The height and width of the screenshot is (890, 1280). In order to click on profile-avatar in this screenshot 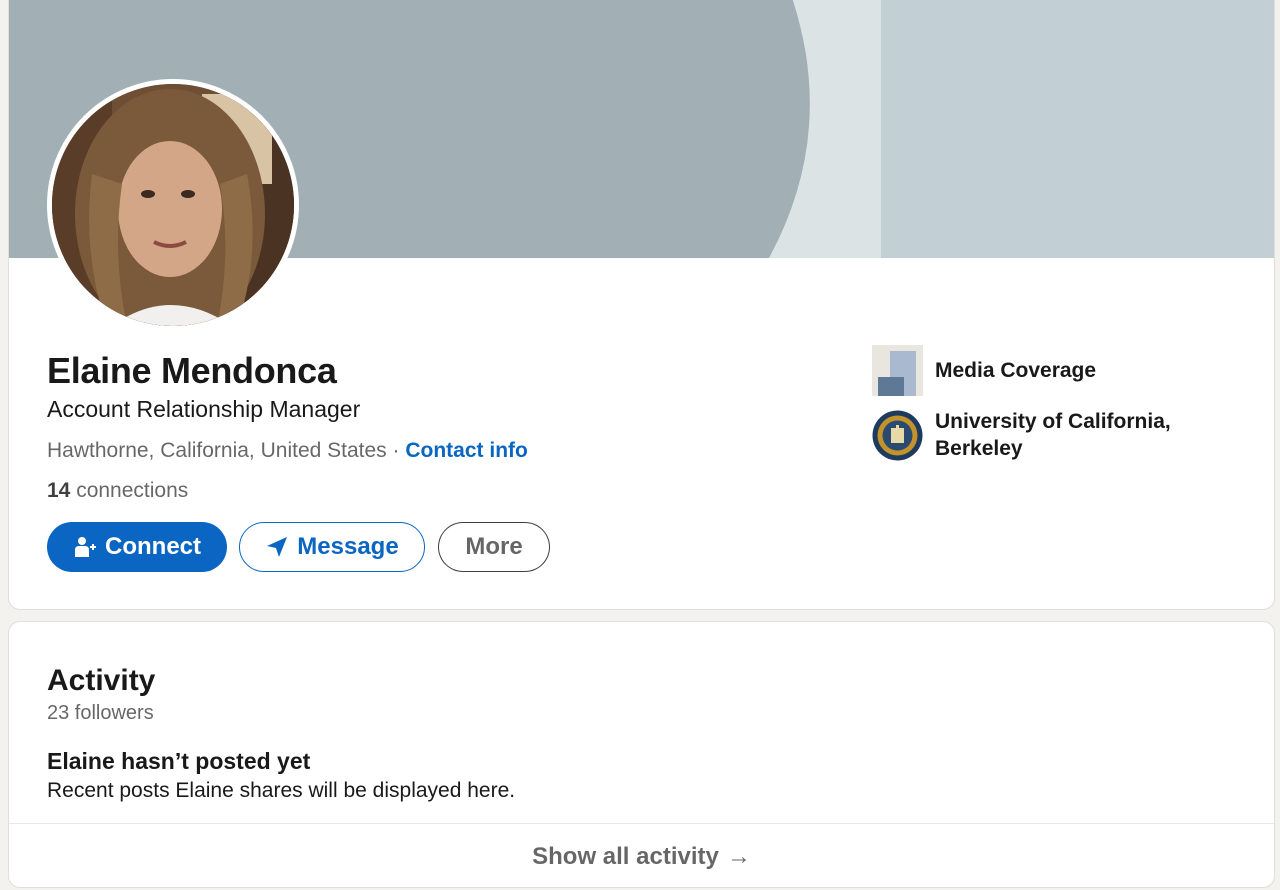, I will do `click(173, 205)`.